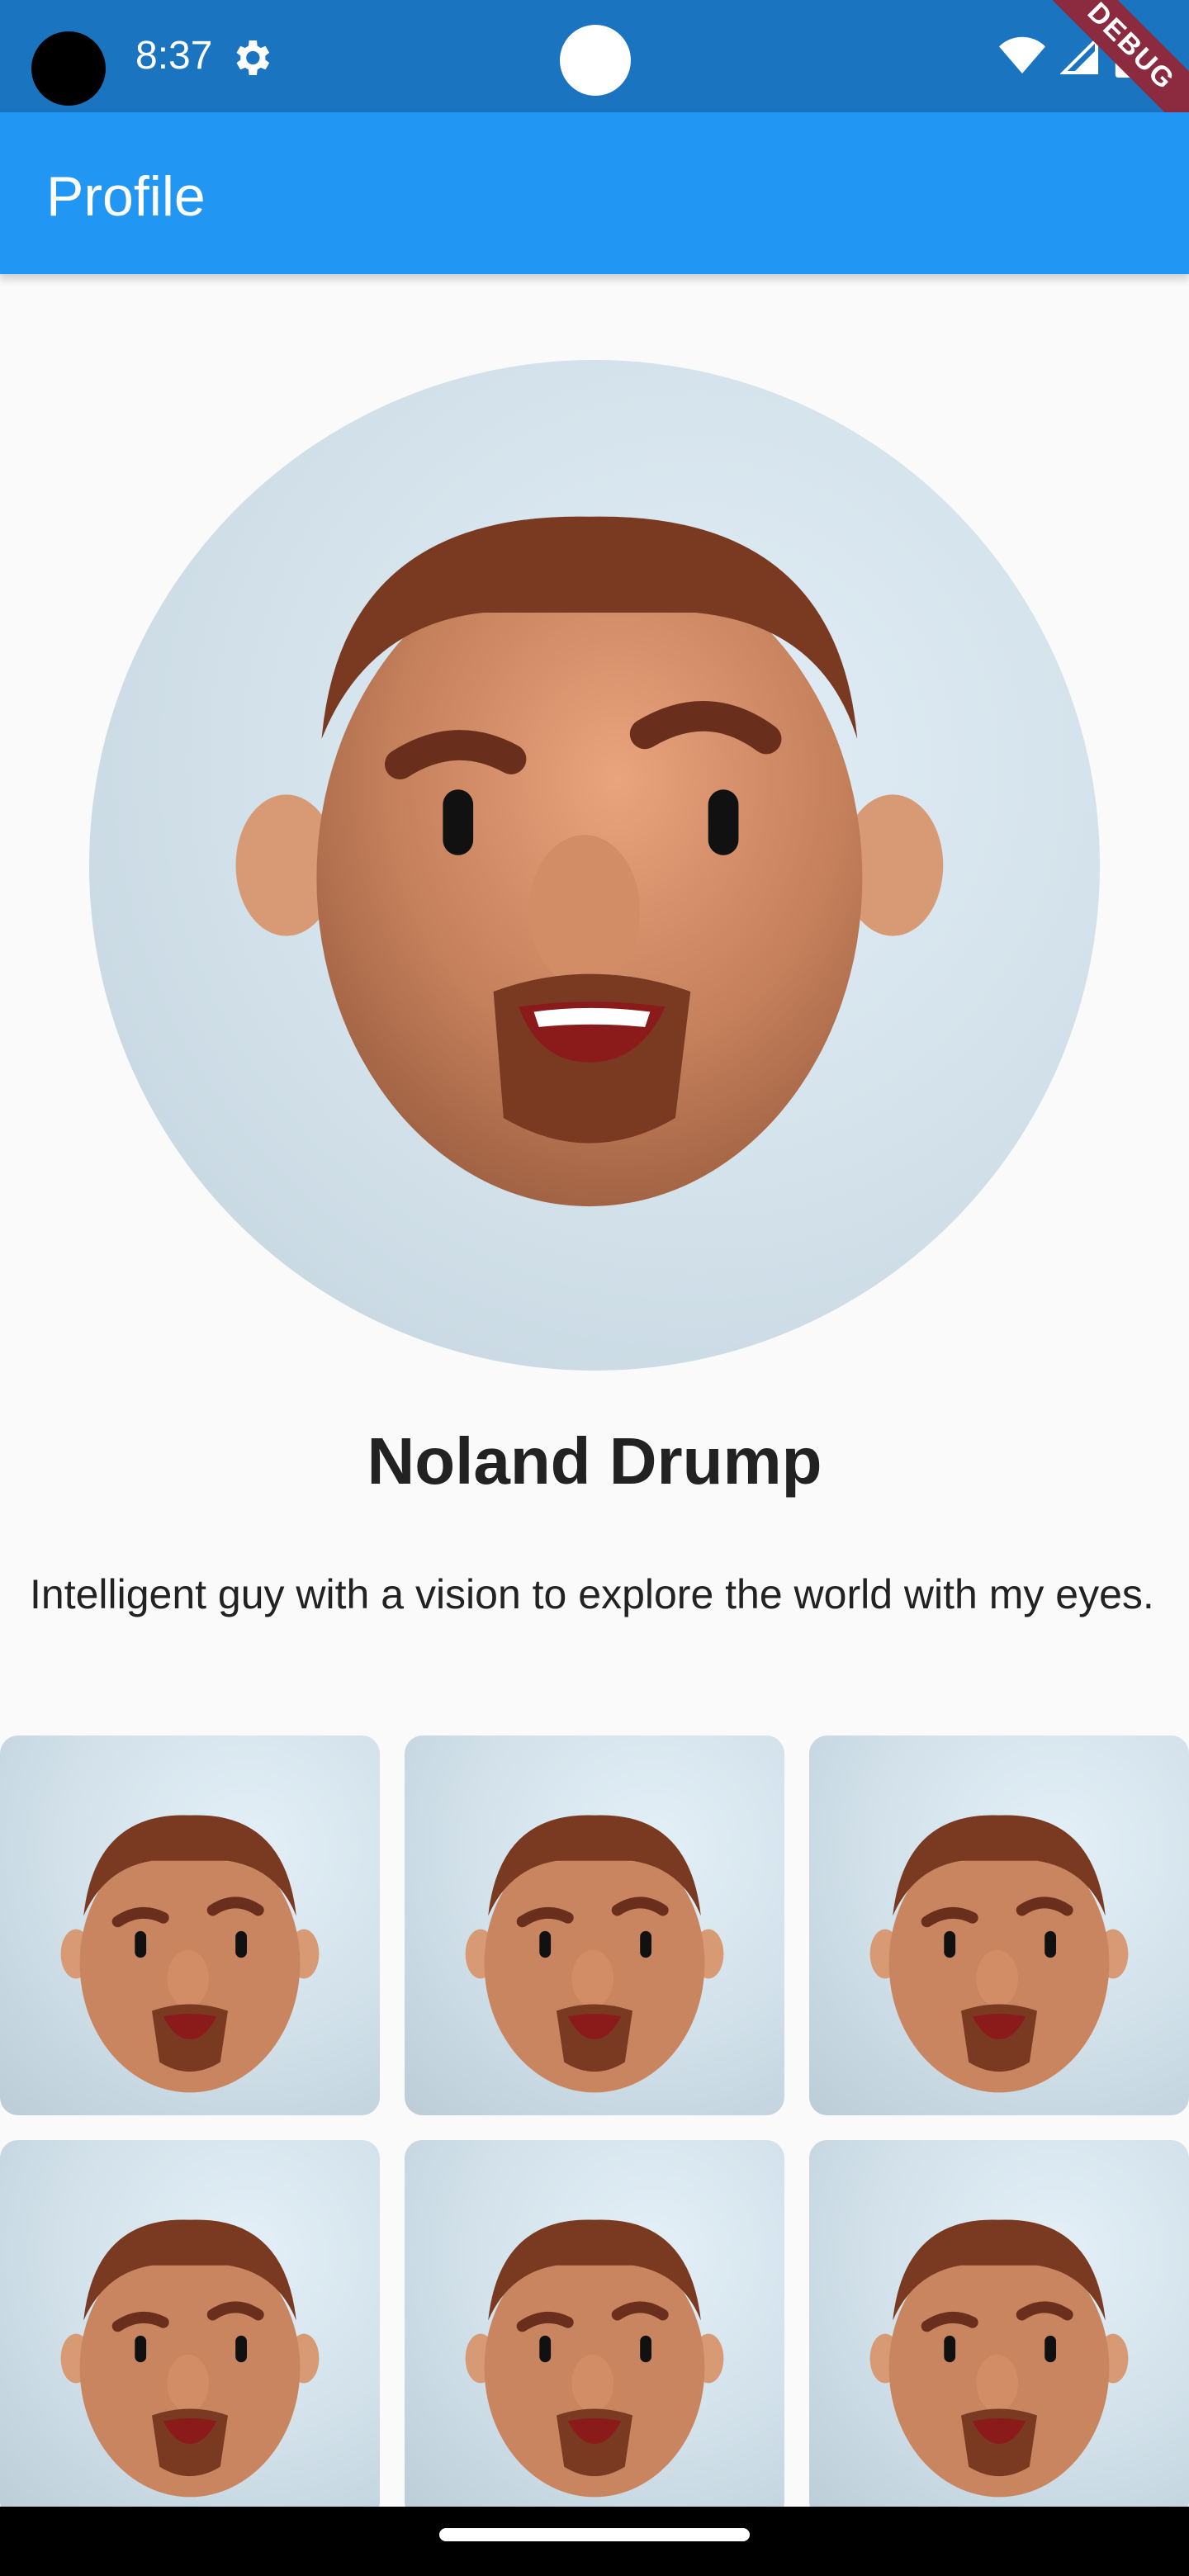 The height and width of the screenshot is (2576, 1189). I want to click on page-title: Profile, so click(126, 196).